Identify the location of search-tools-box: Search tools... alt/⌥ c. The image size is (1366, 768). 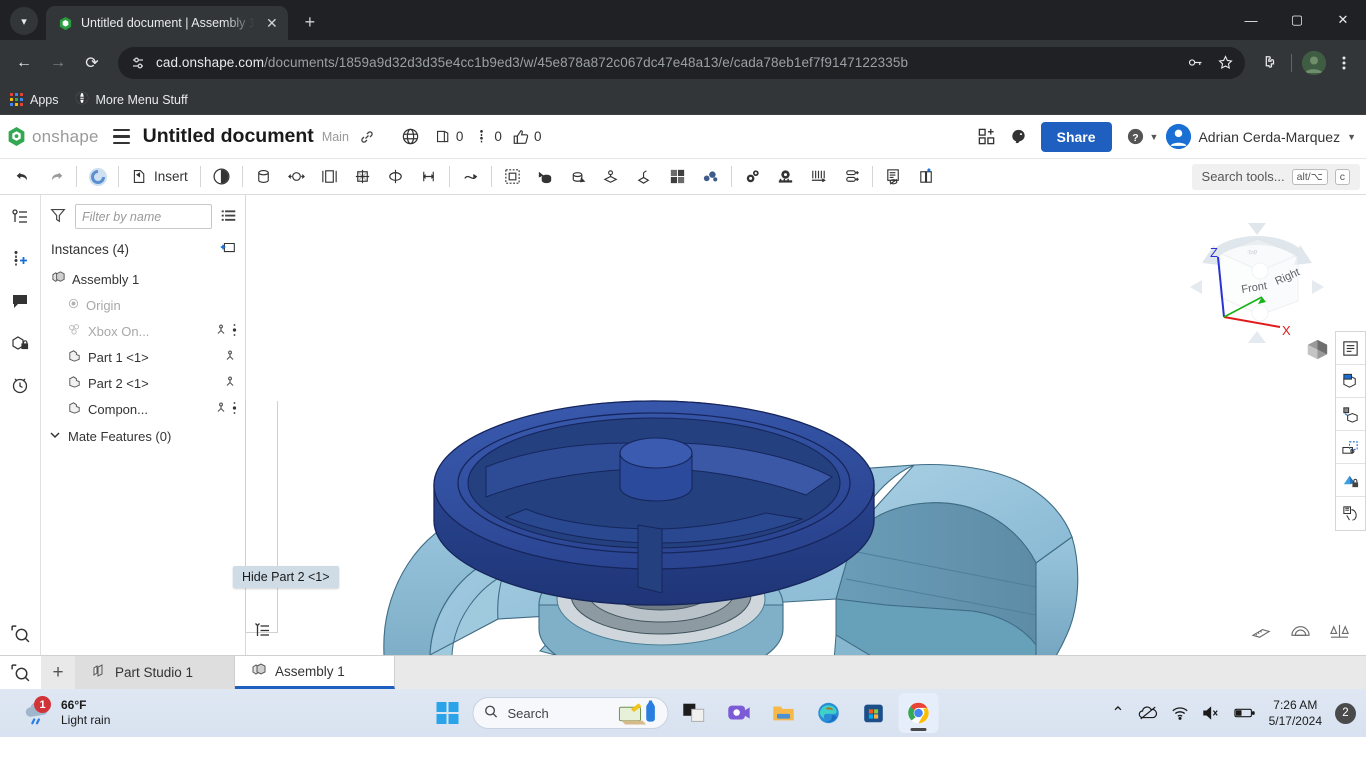
(1275, 176).